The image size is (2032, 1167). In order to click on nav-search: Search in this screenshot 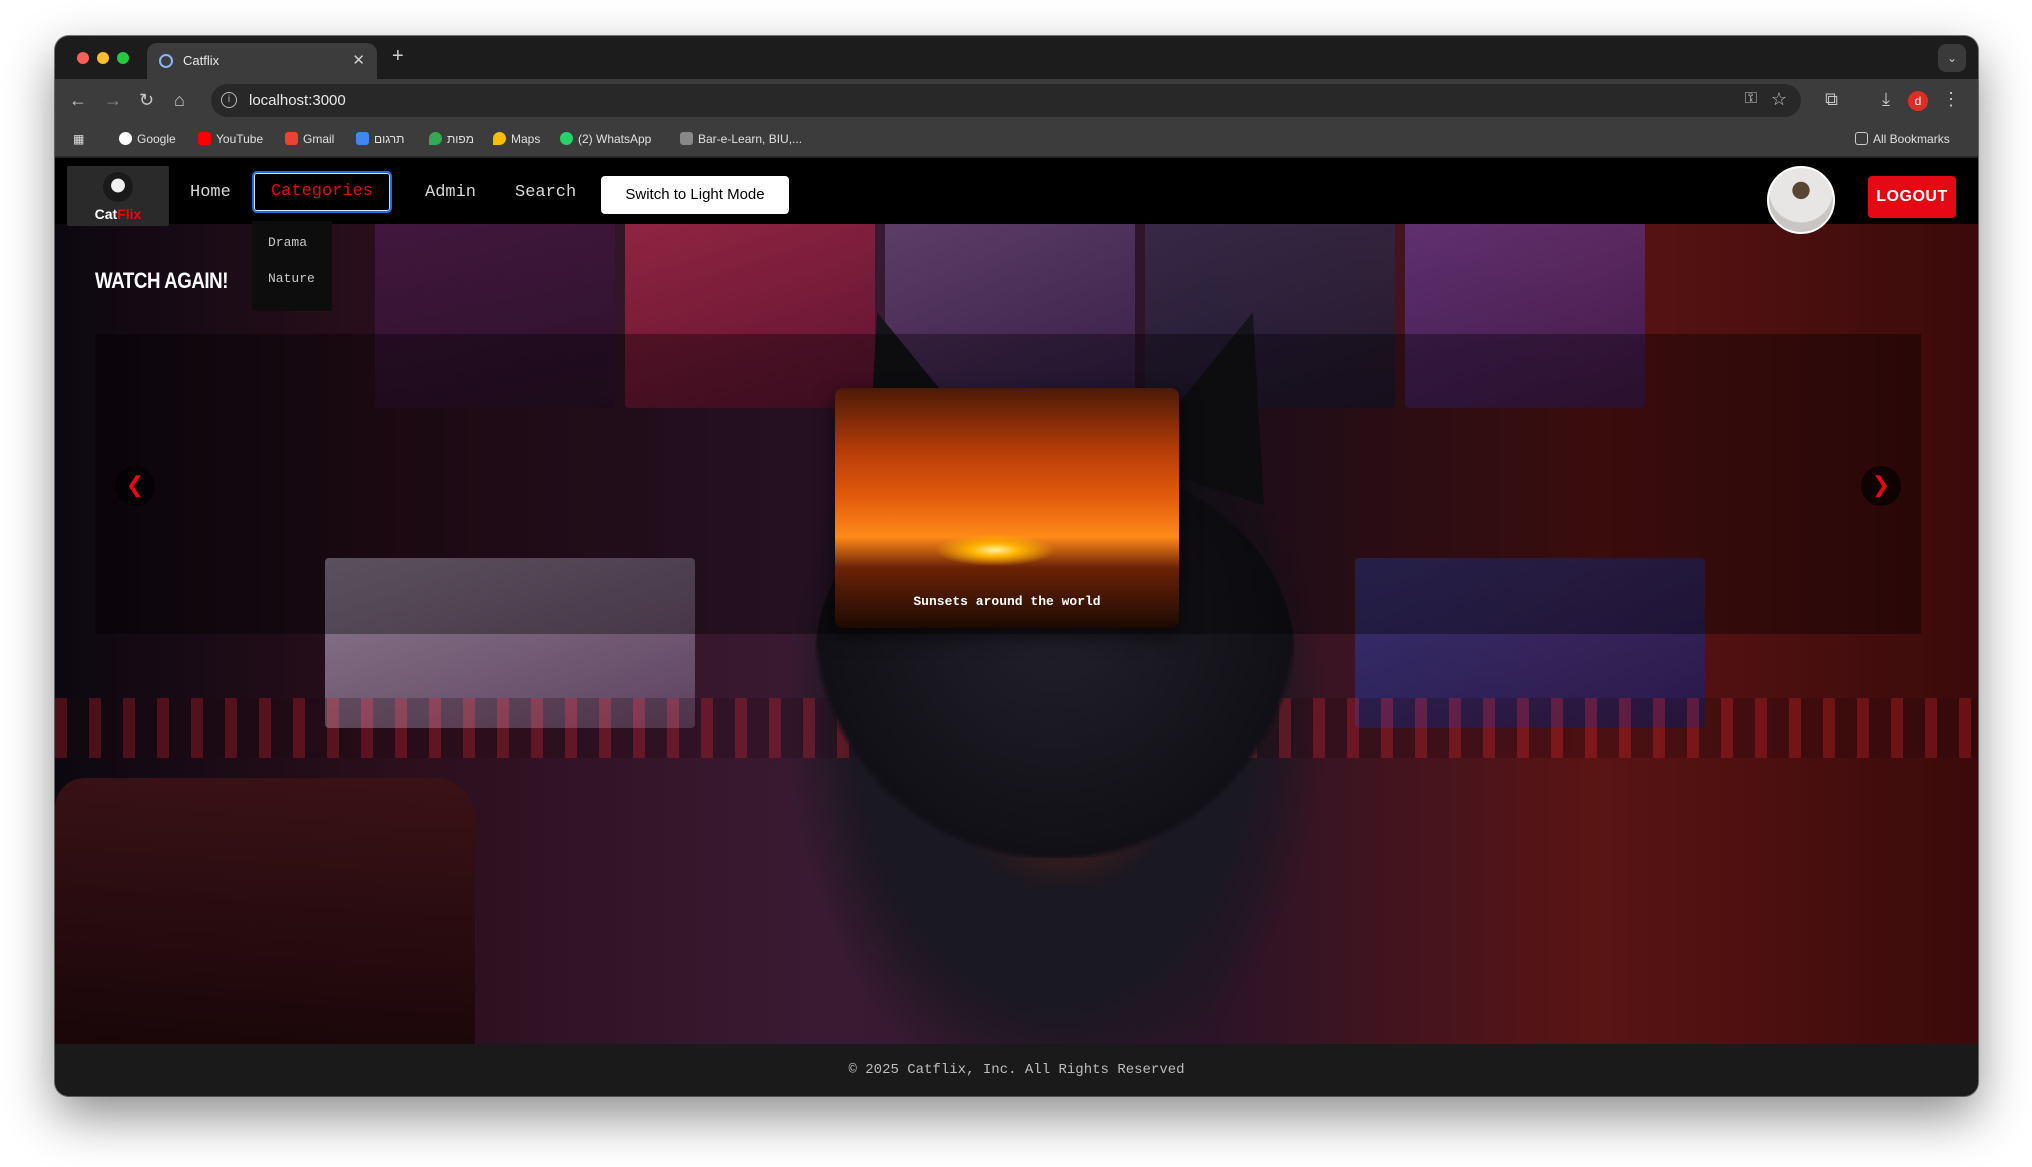, I will do `click(545, 192)`.